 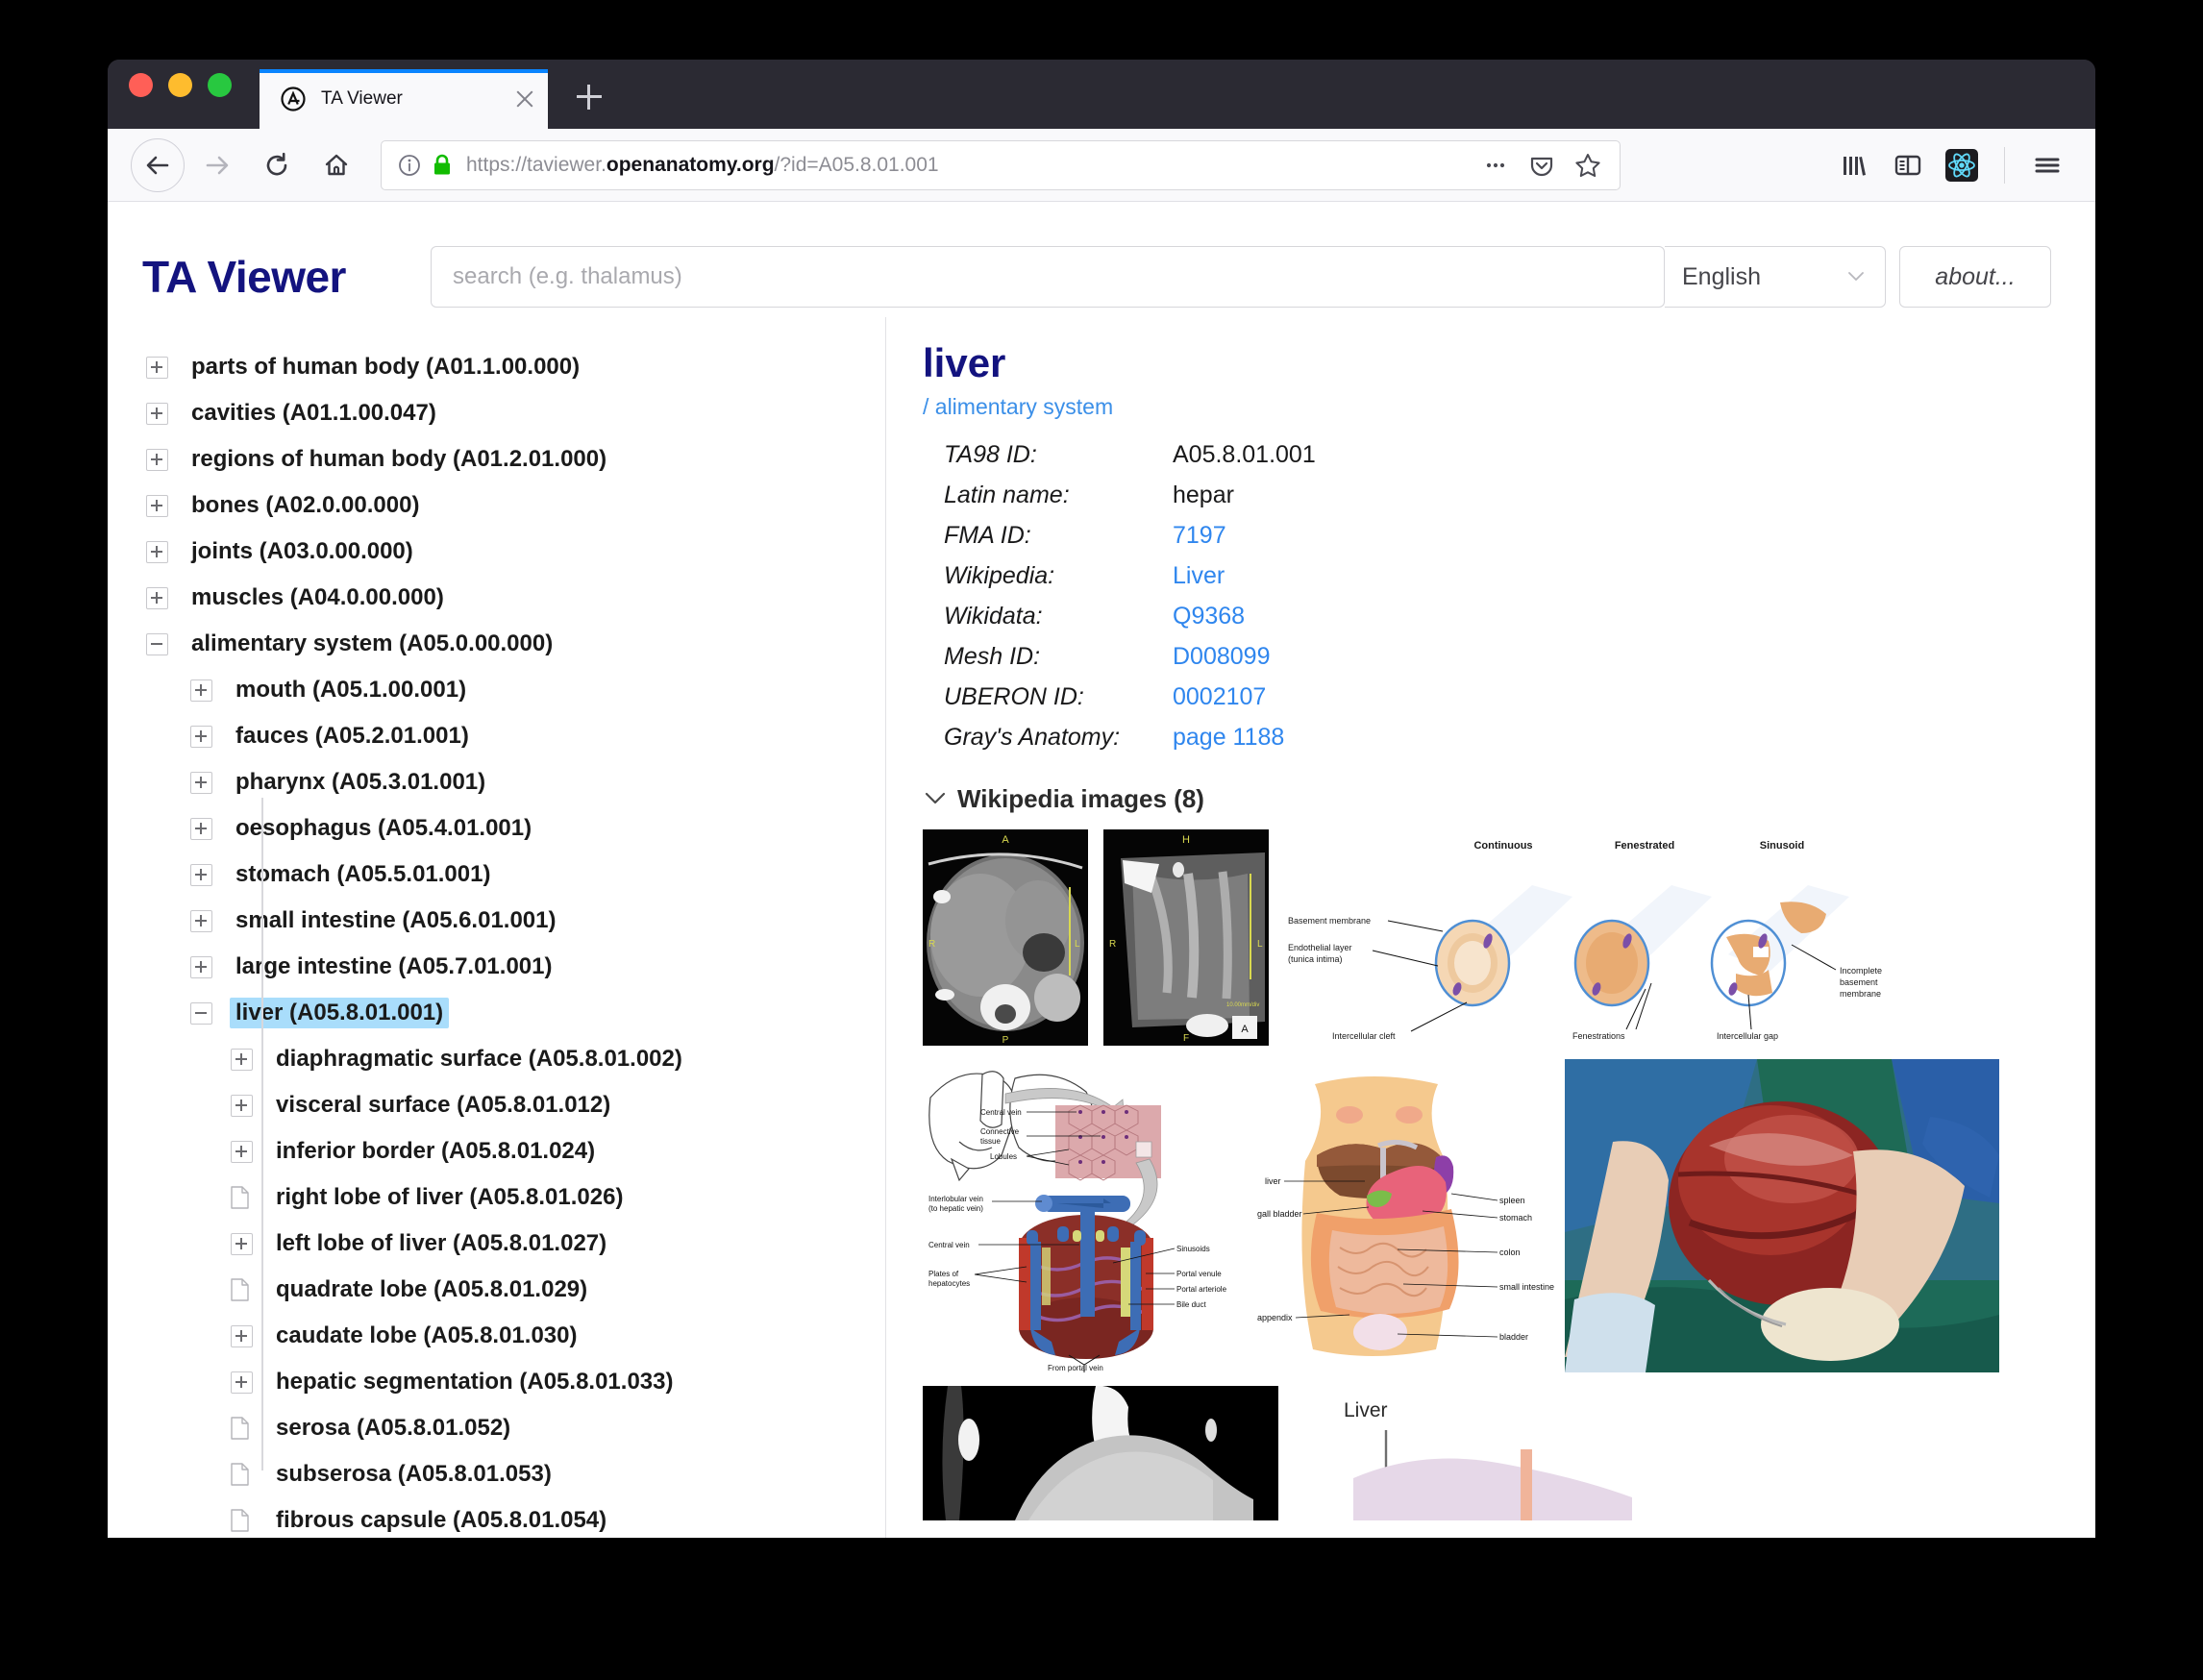 I want to click on tree-node: liver (A05.8.01.001), so click(x=510, y=1013).